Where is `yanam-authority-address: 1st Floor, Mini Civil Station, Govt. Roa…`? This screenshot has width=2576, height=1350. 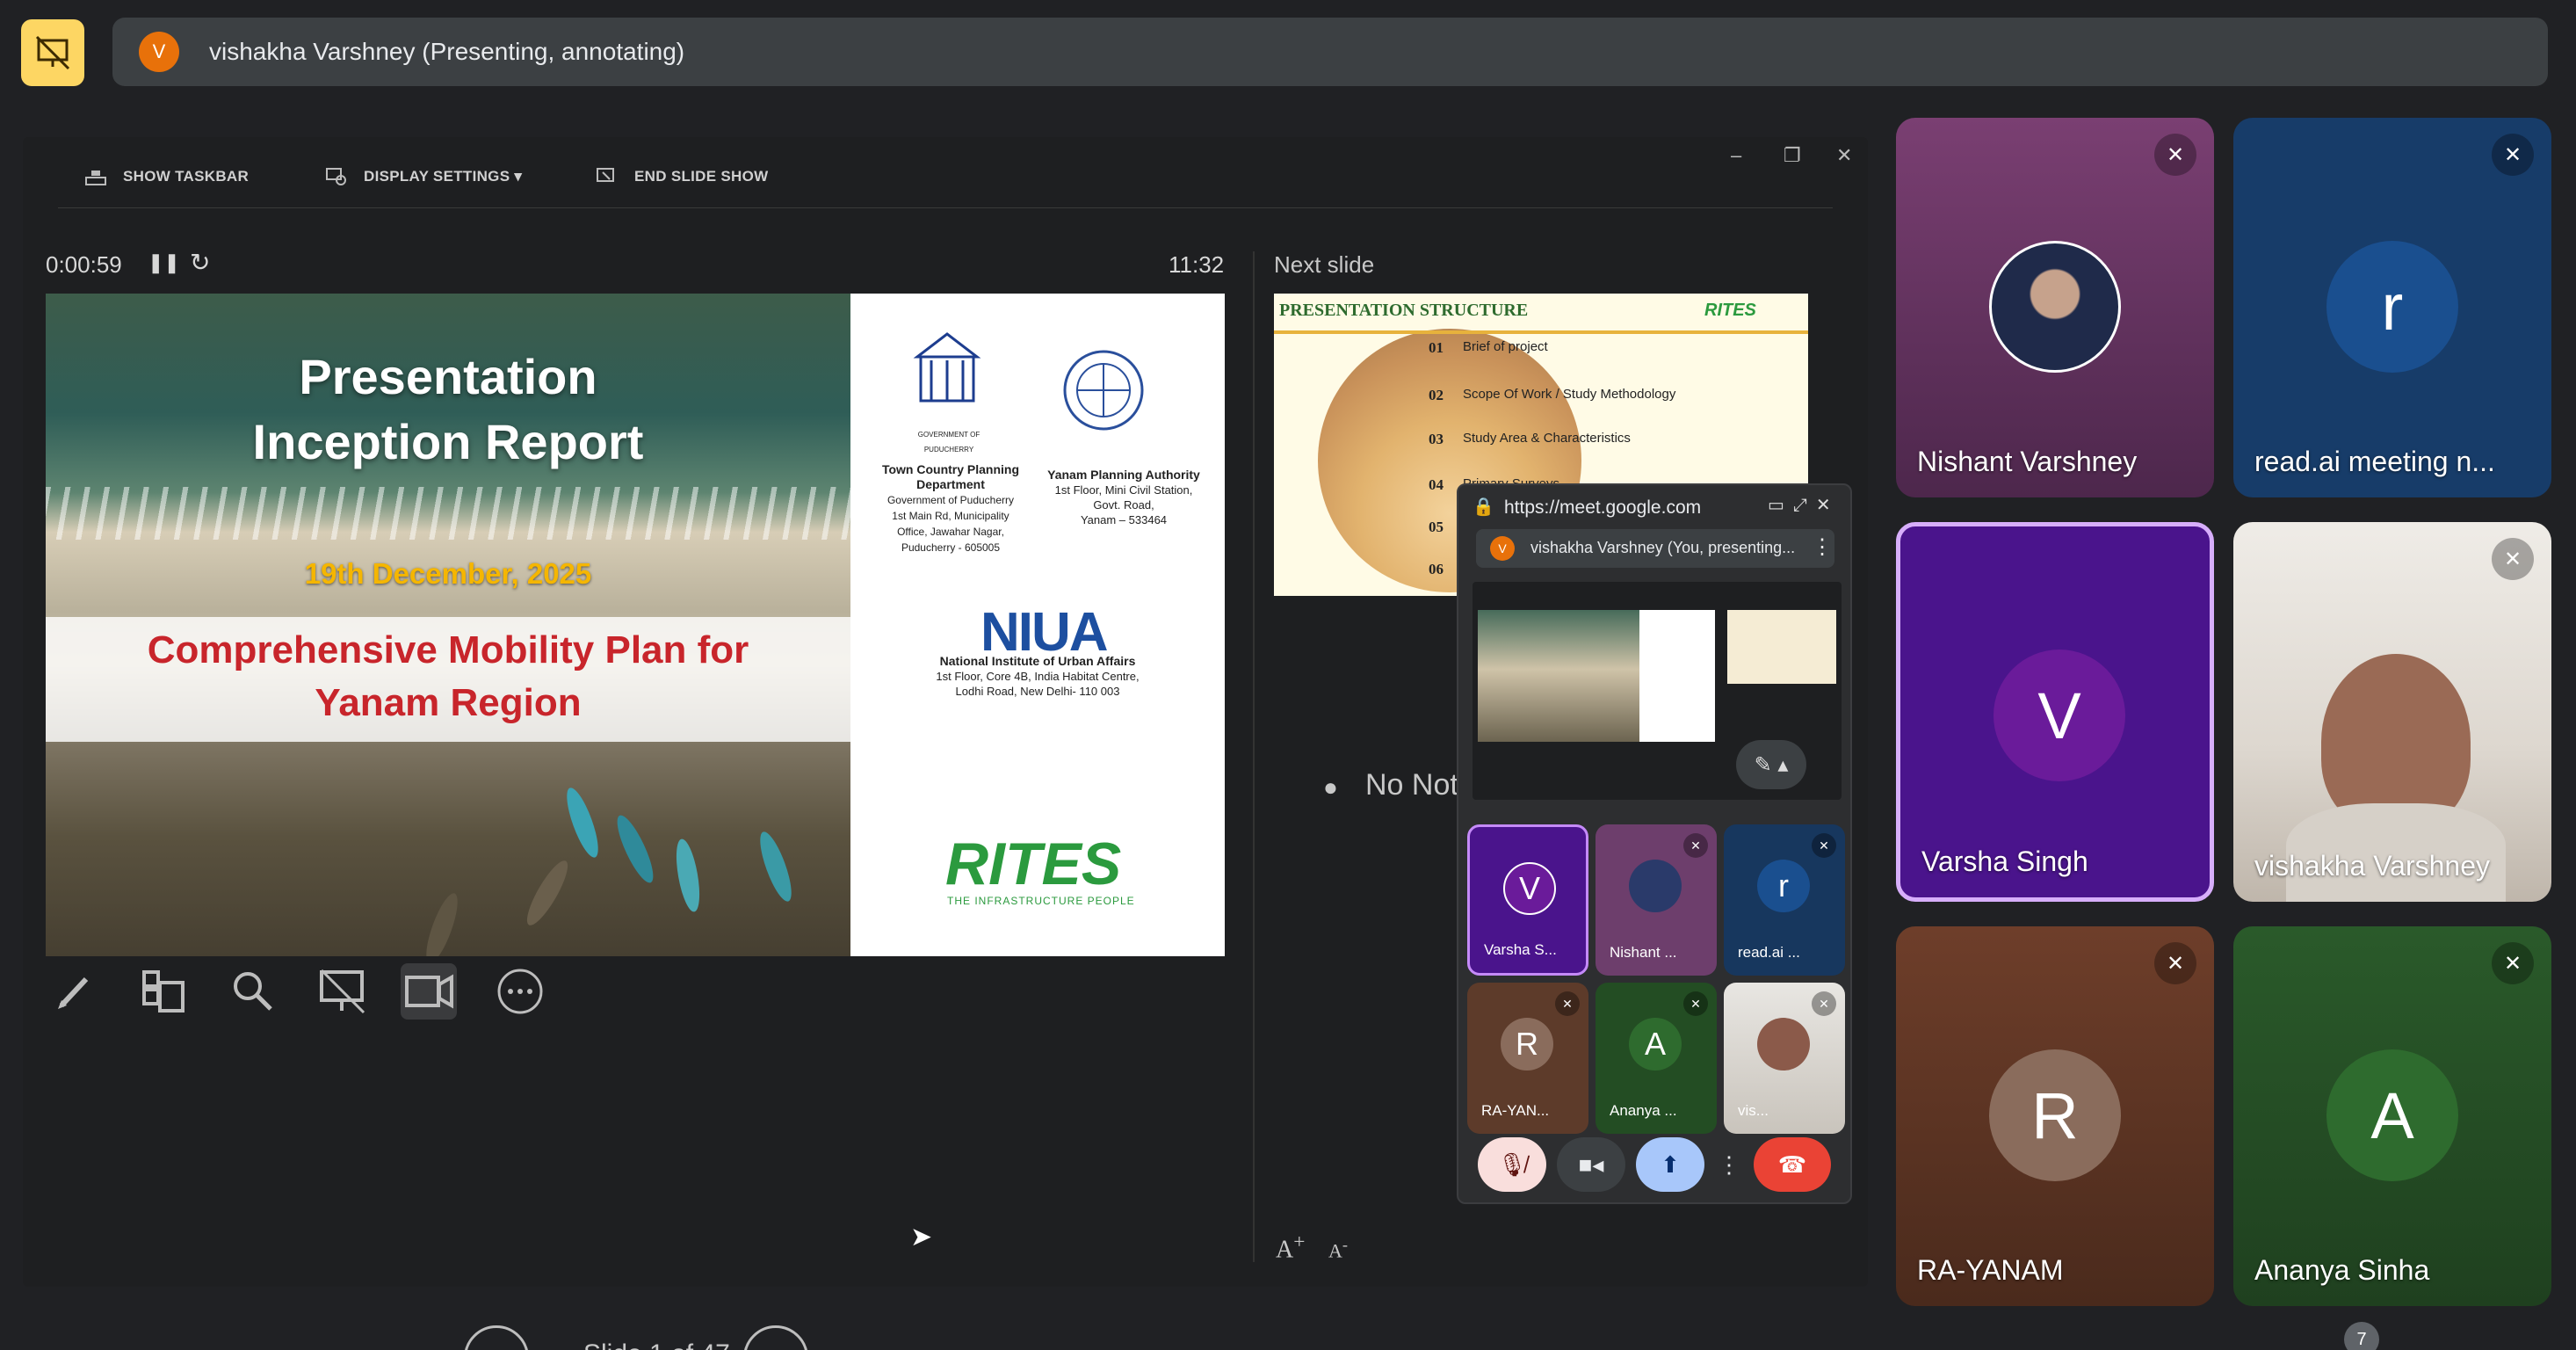 yanam-authority-address: 1st Floor, Mini Civil Station, Govt. Roa… is located at coordinates (1123, 504).